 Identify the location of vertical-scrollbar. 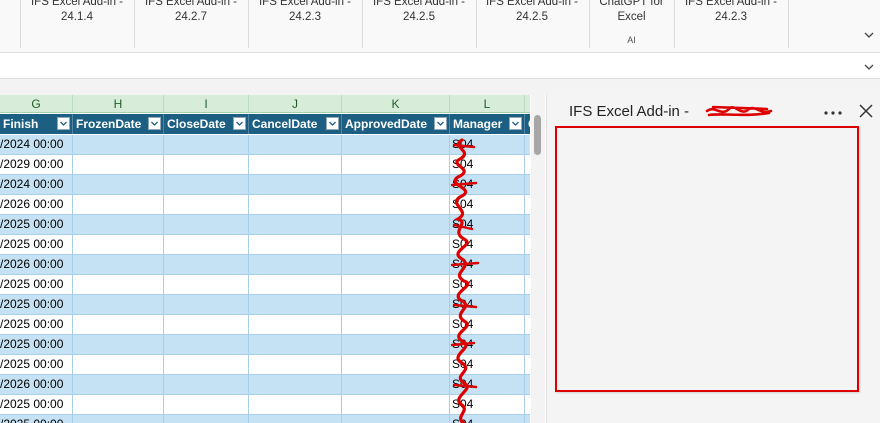
(538, 259).